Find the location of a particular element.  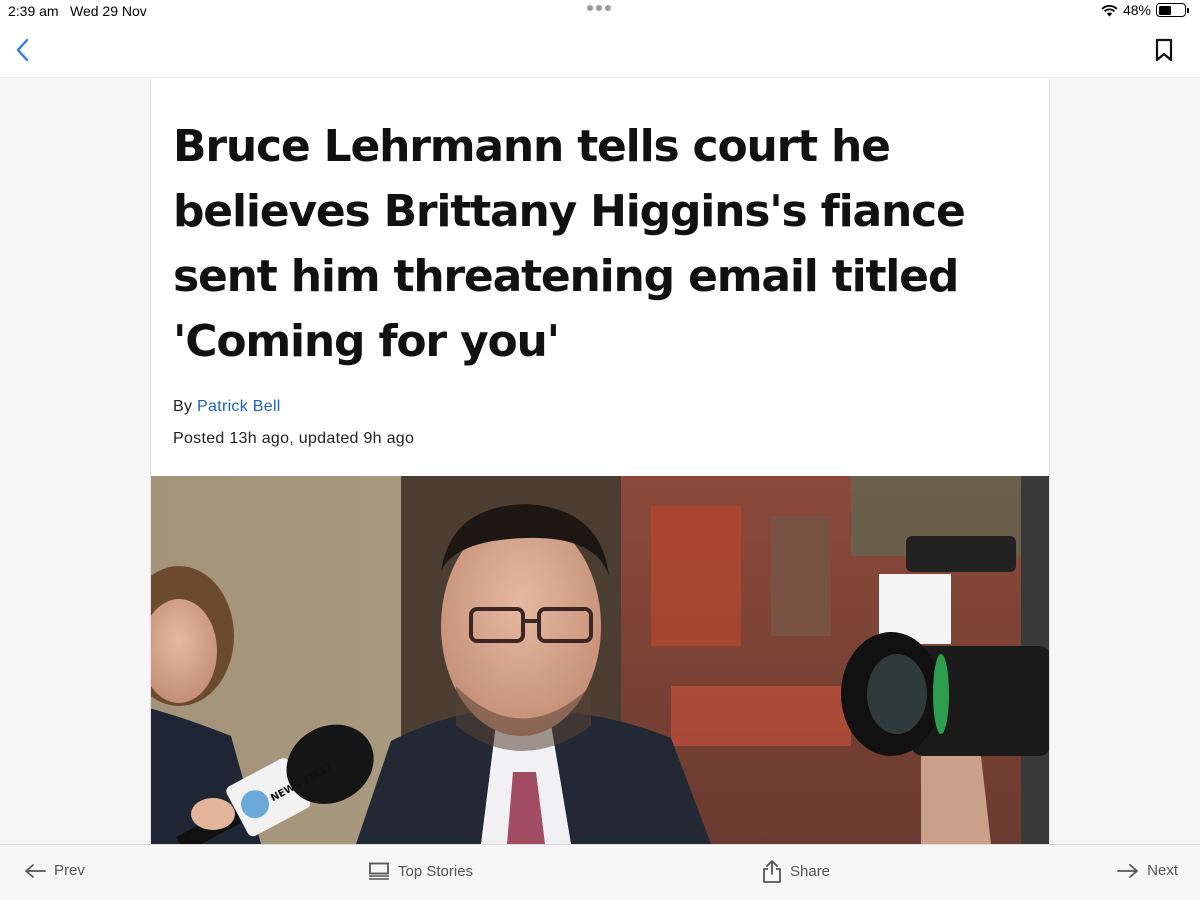

status-bar: 2:39 am Wed 29 Nov 48% is located at coordinates (600, 11).